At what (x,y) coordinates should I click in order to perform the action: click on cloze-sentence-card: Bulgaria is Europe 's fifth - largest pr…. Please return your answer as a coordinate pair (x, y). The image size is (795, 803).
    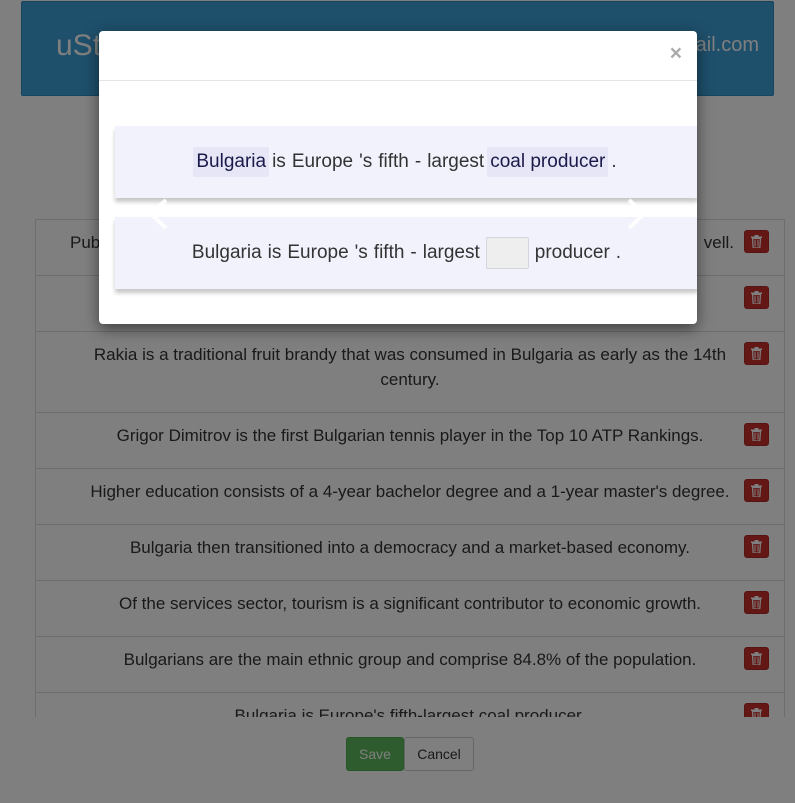
    Looking at the image, I should click on (406, 253).